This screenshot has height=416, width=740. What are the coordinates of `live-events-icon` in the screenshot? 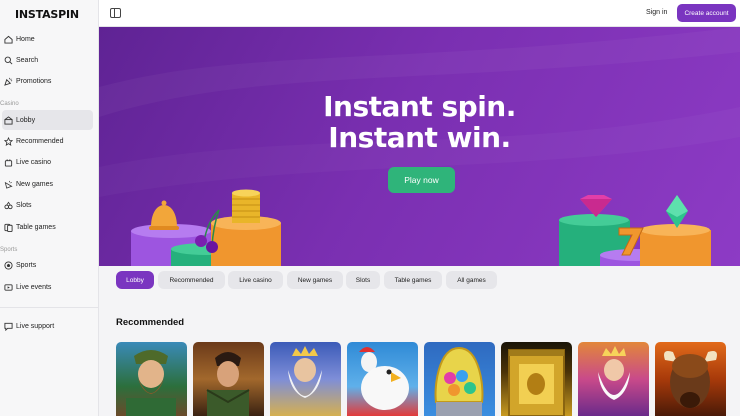 It's located at (8, 287).